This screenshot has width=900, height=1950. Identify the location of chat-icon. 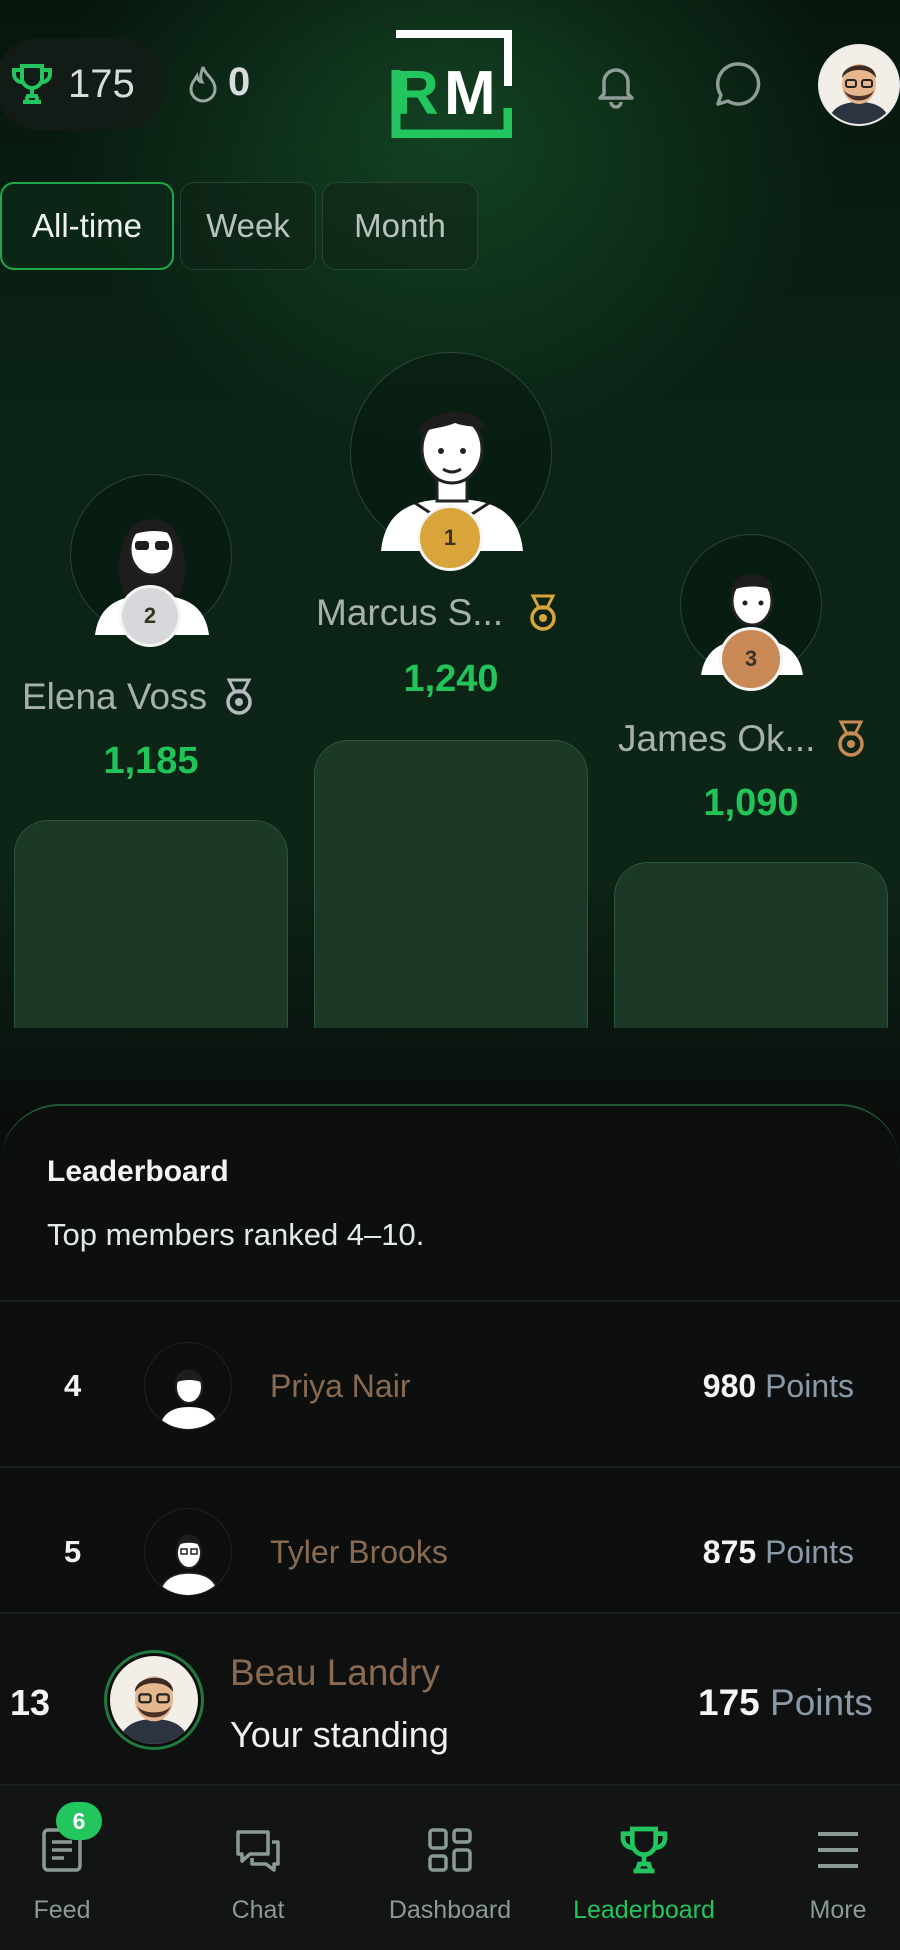
(258, 1851).